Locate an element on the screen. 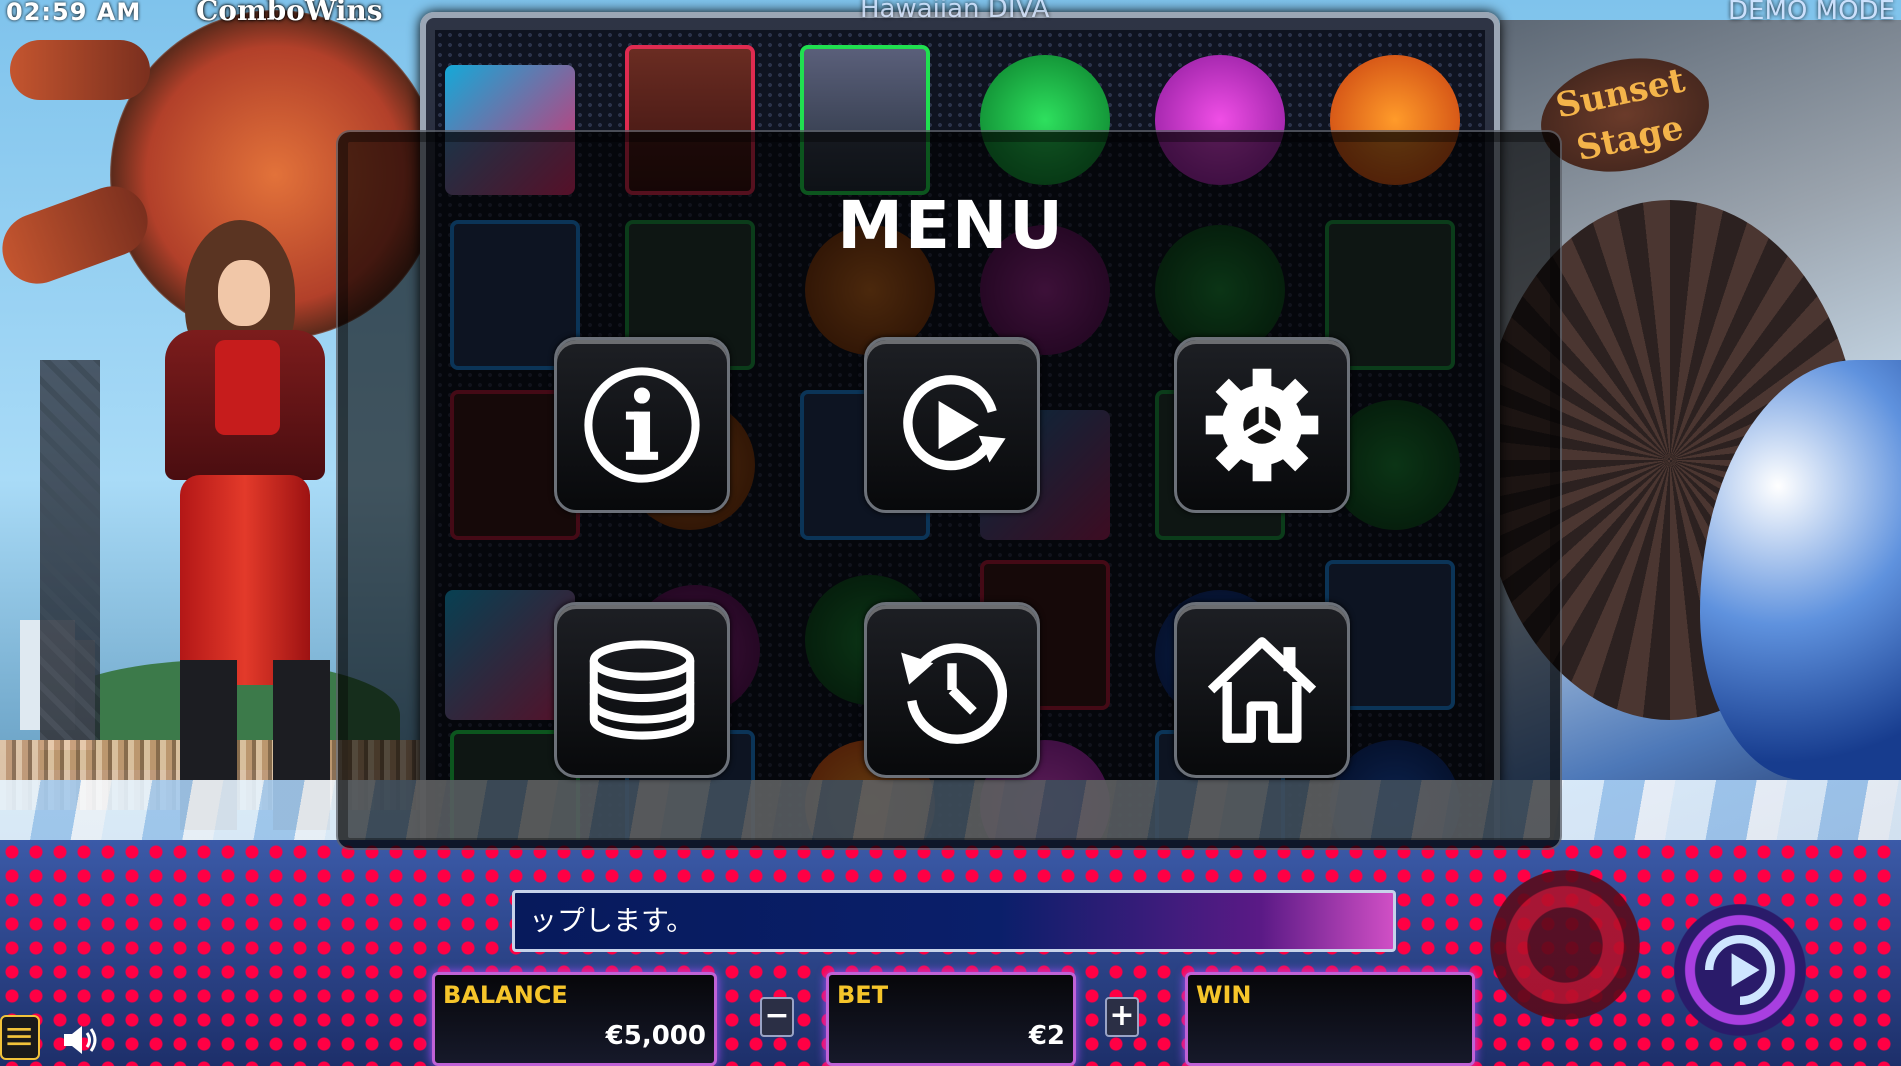 The height and width of the screenshot is (1066, 1901). singer-character is located at coordinates (250, 525).